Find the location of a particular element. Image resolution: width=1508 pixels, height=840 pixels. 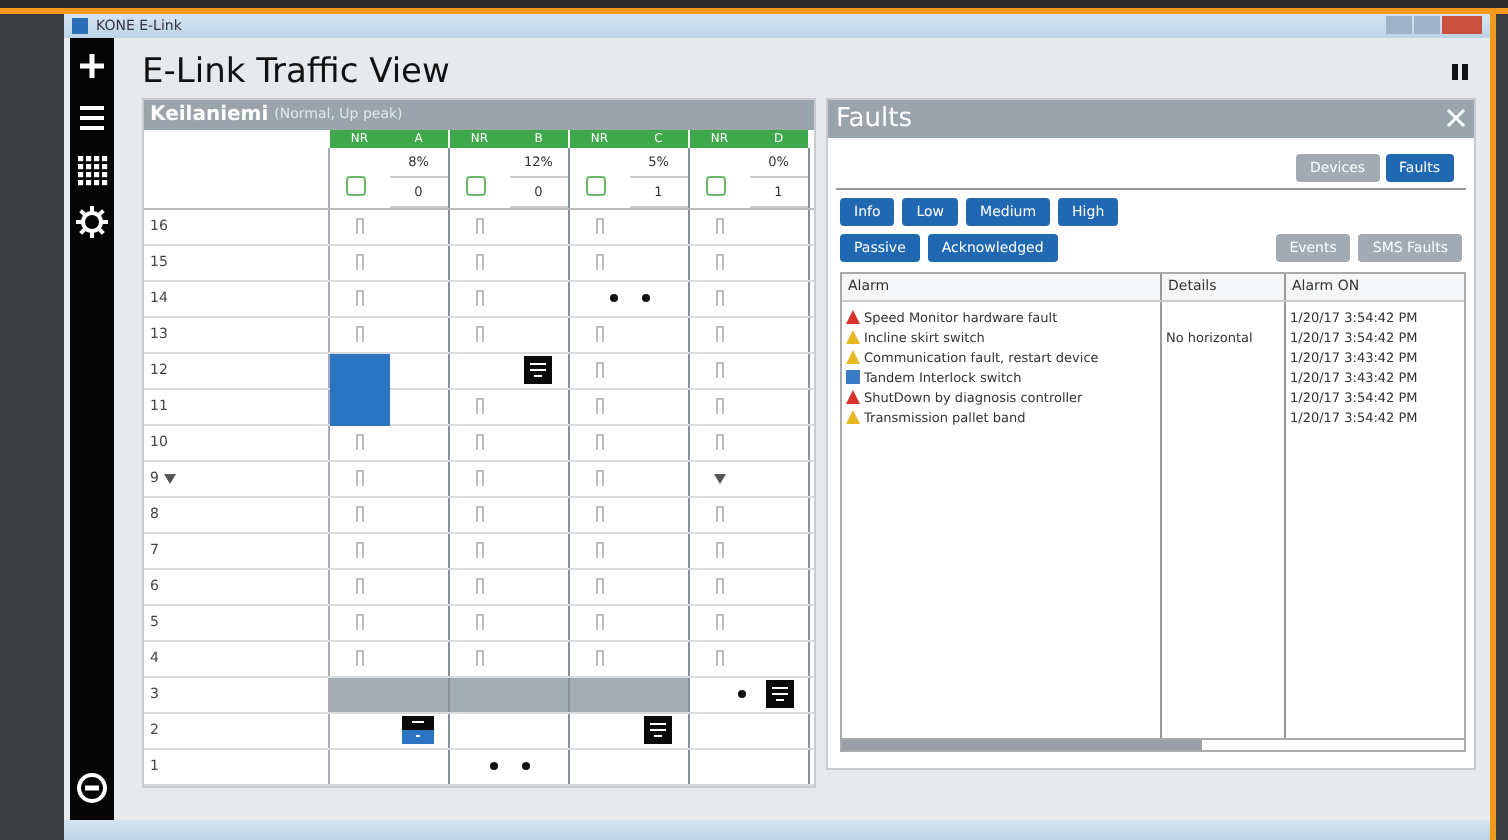

app-icon is located at coordinates (80, 25).